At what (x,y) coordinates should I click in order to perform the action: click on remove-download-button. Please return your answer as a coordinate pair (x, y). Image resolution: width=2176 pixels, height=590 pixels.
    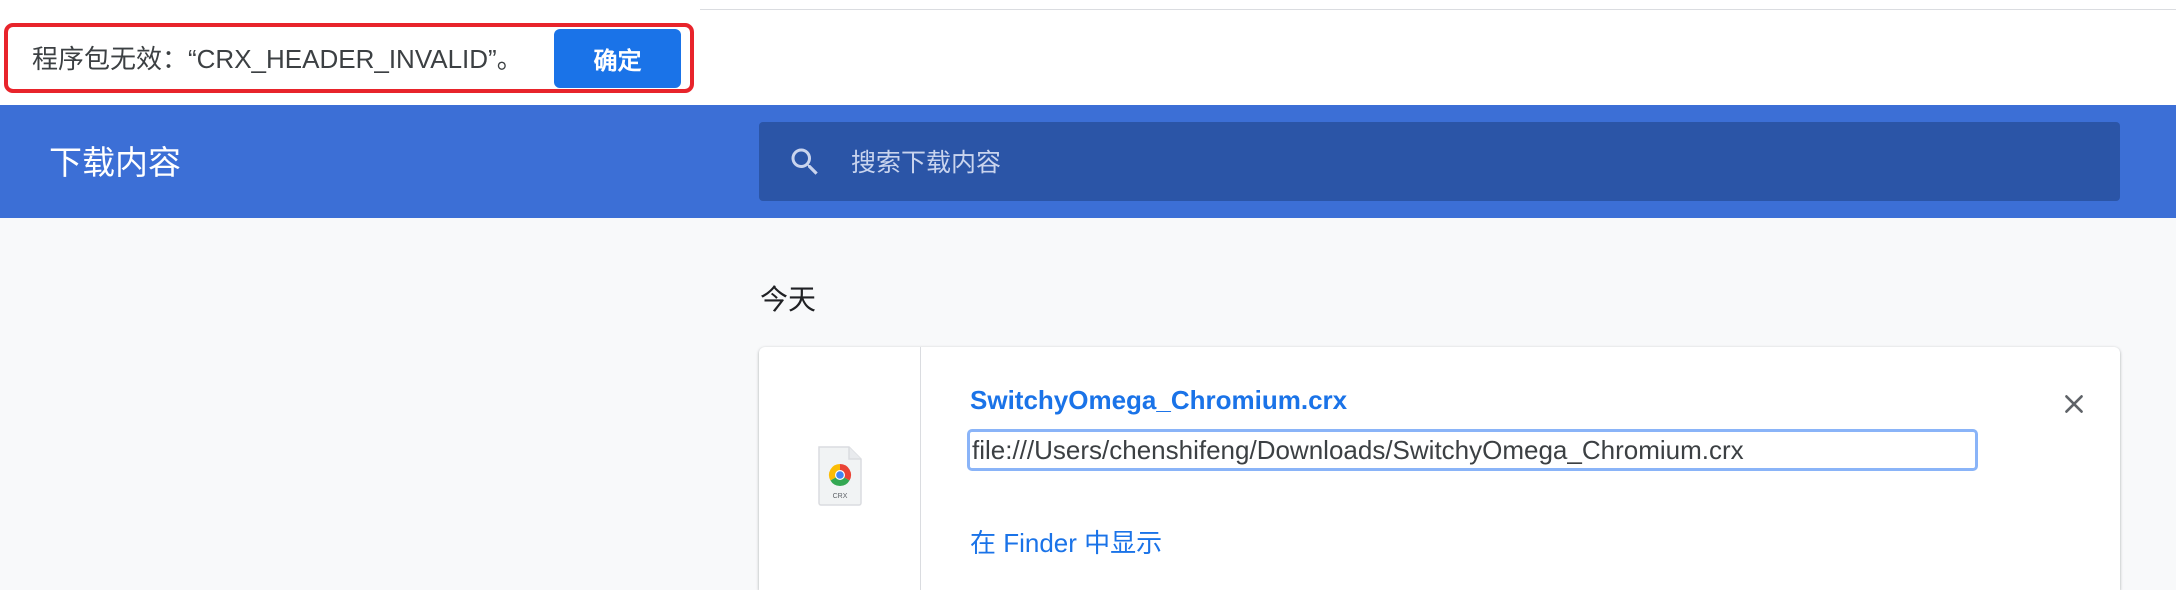
    Looking at the image, I should click on (2074, 404).